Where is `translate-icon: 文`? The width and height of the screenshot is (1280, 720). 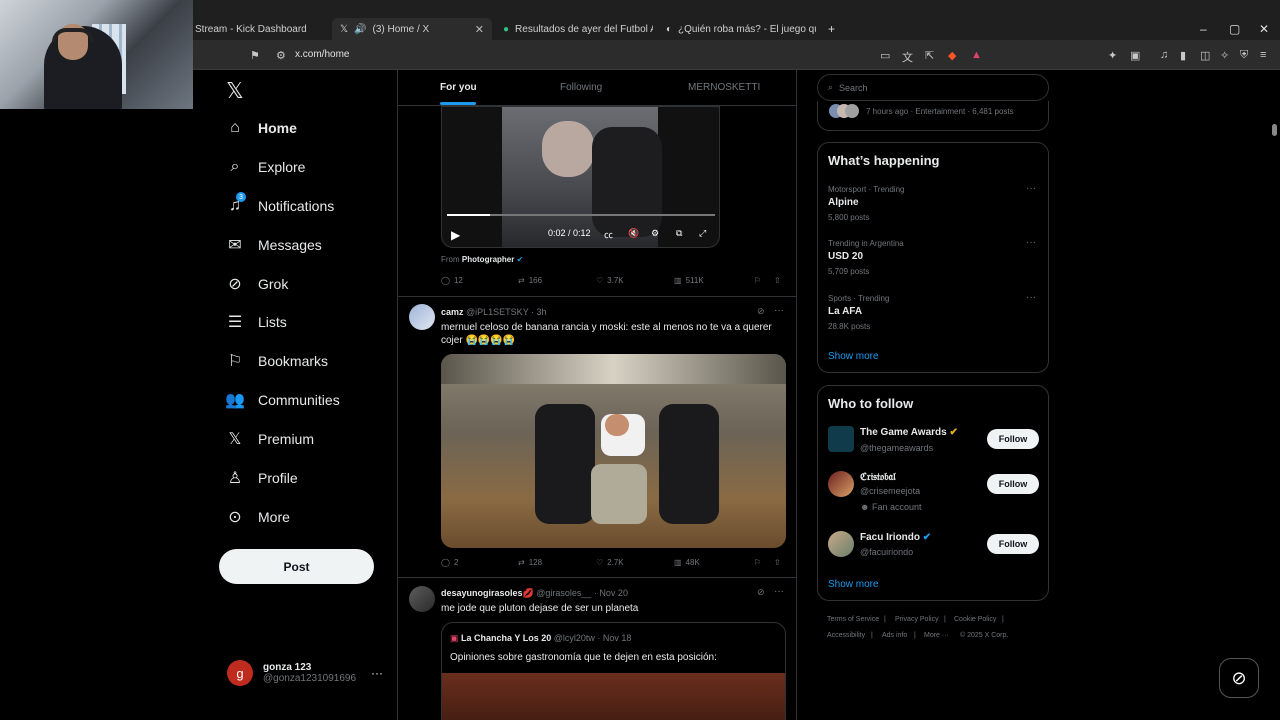
translate-icon: 文 is located at coordinates (907, 57).